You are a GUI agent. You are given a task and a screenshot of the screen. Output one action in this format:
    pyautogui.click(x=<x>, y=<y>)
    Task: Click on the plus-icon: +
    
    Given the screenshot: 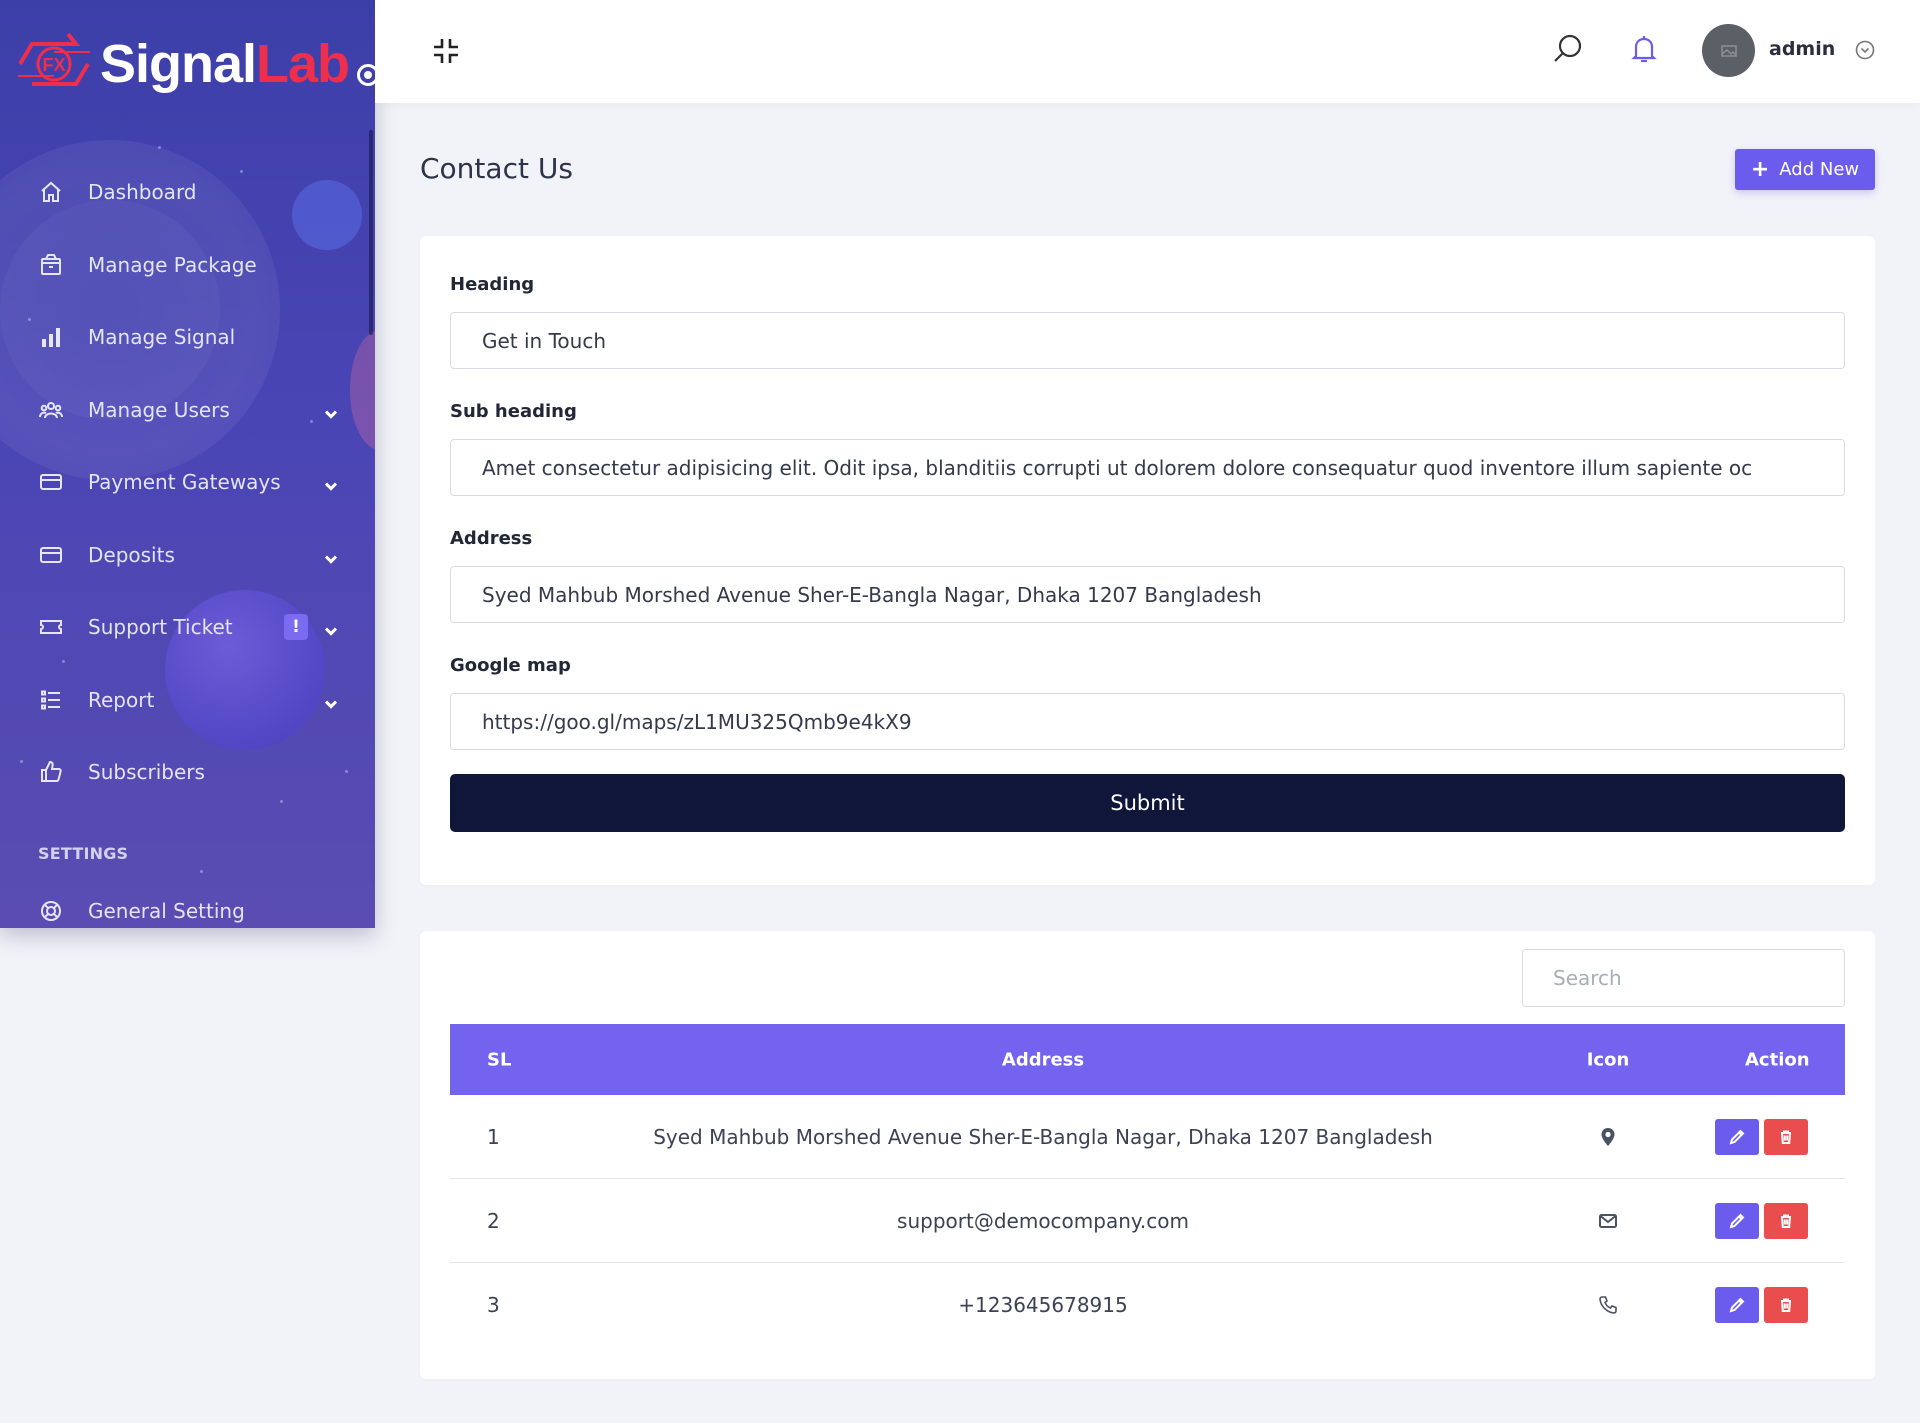 What is the action you would take?
    pyautogui.click(x=1760, y=169)
    